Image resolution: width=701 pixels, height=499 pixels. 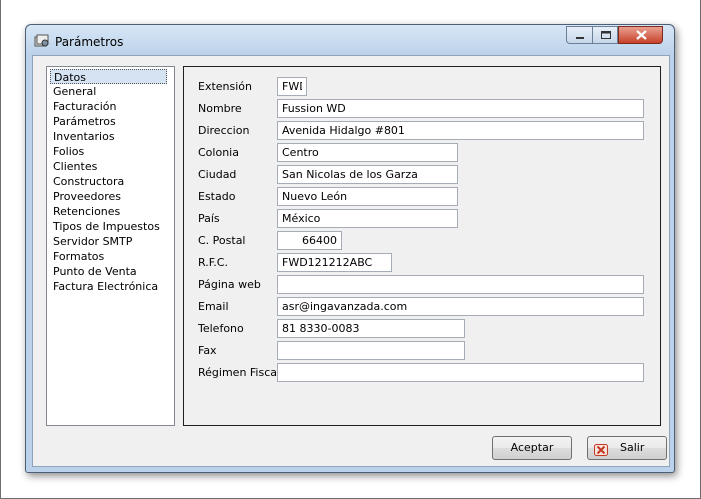 What do you see at coordinates (68, 151) in the screenshot?
I see `nav-item-folios: Folios` at bounding box center [68, 151].